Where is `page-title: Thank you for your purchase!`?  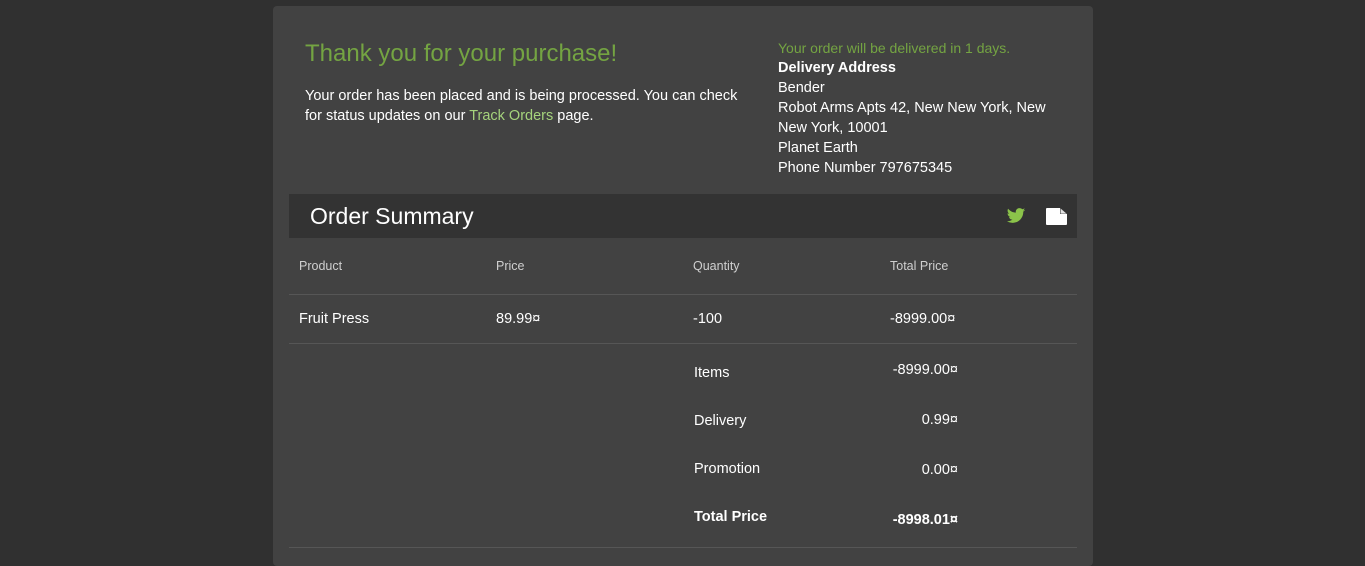
page-title: Thank you for your purchase! is located at coordinates (461, 53).